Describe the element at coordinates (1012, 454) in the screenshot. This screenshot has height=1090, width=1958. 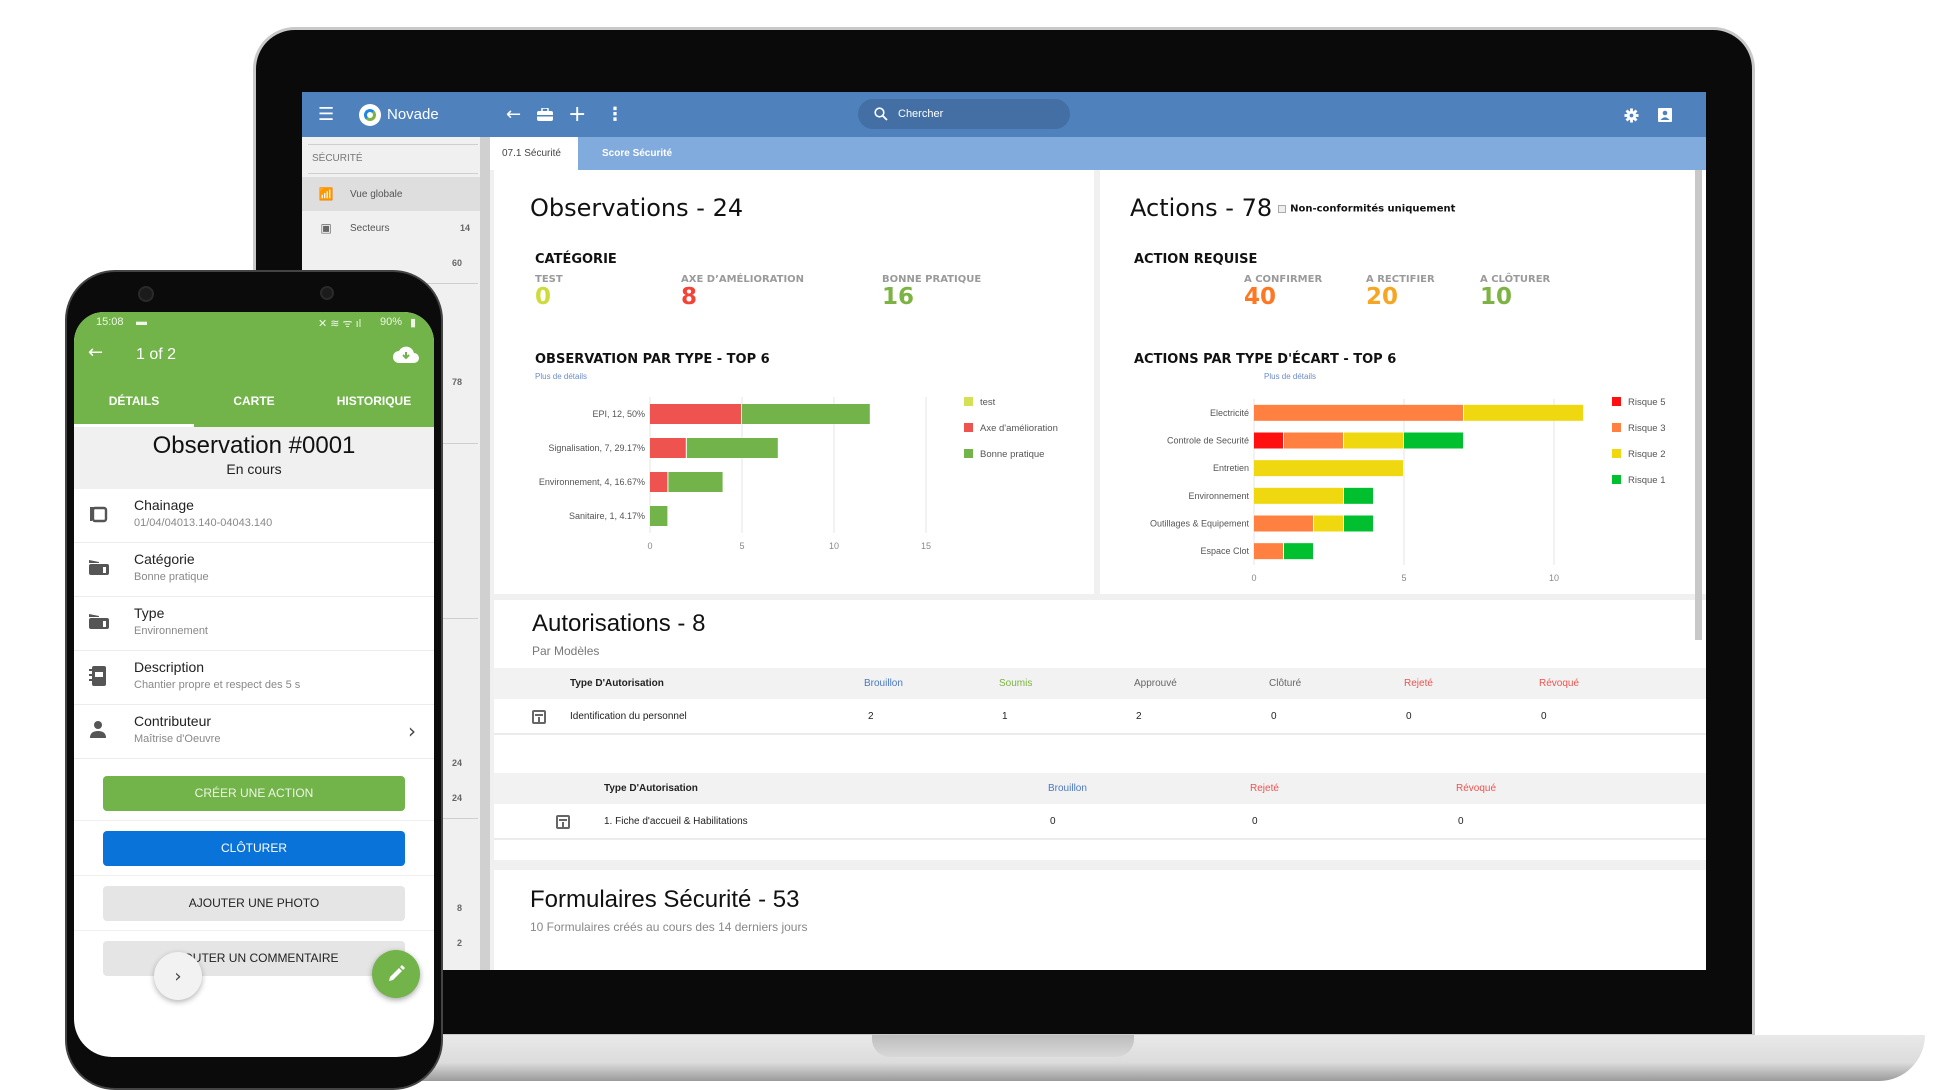
I see `legend-label: Bonne pratique` at that location.